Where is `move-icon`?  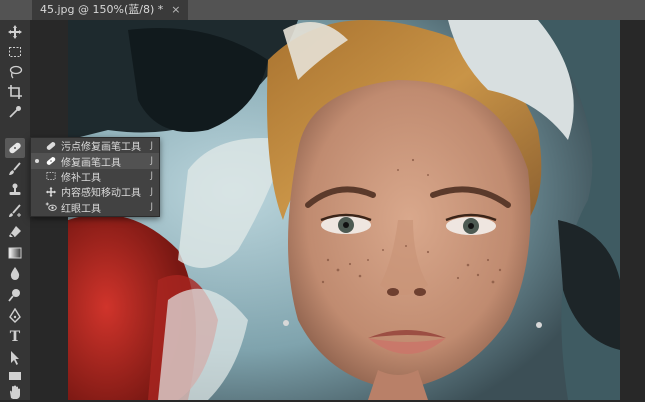
move-icon is located at coordinates (15, 32).